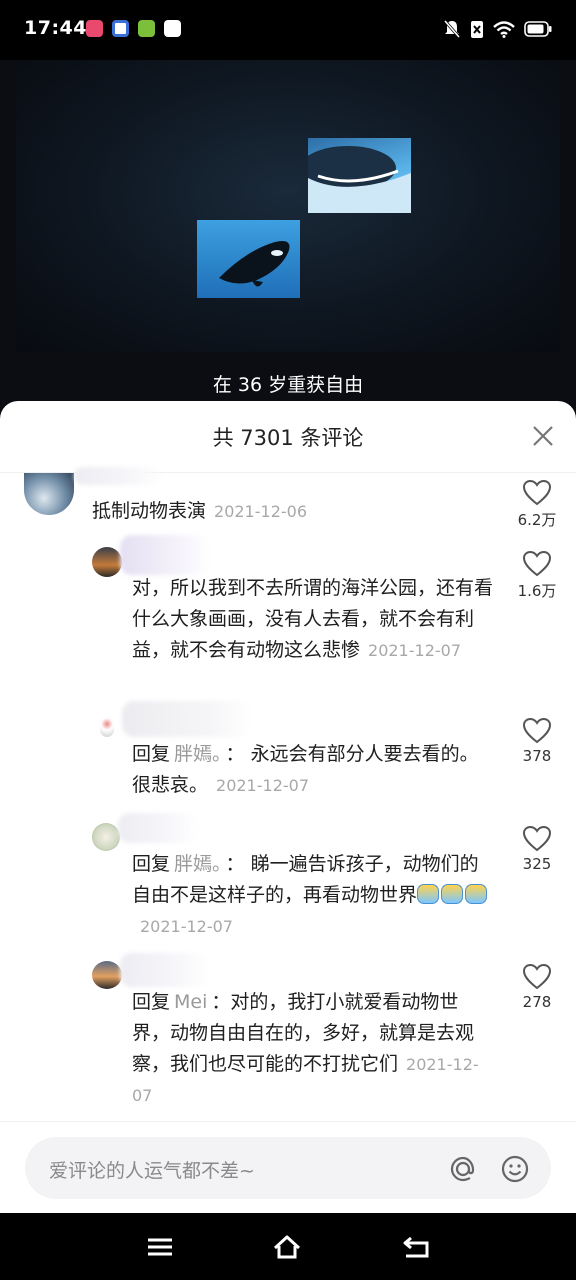  What do you see at coordinates (152, 1171) in the screenshot?
I see `comment-input-placeholder: 爱评论的人运气都不差~` at bounding box center [152, 1171].